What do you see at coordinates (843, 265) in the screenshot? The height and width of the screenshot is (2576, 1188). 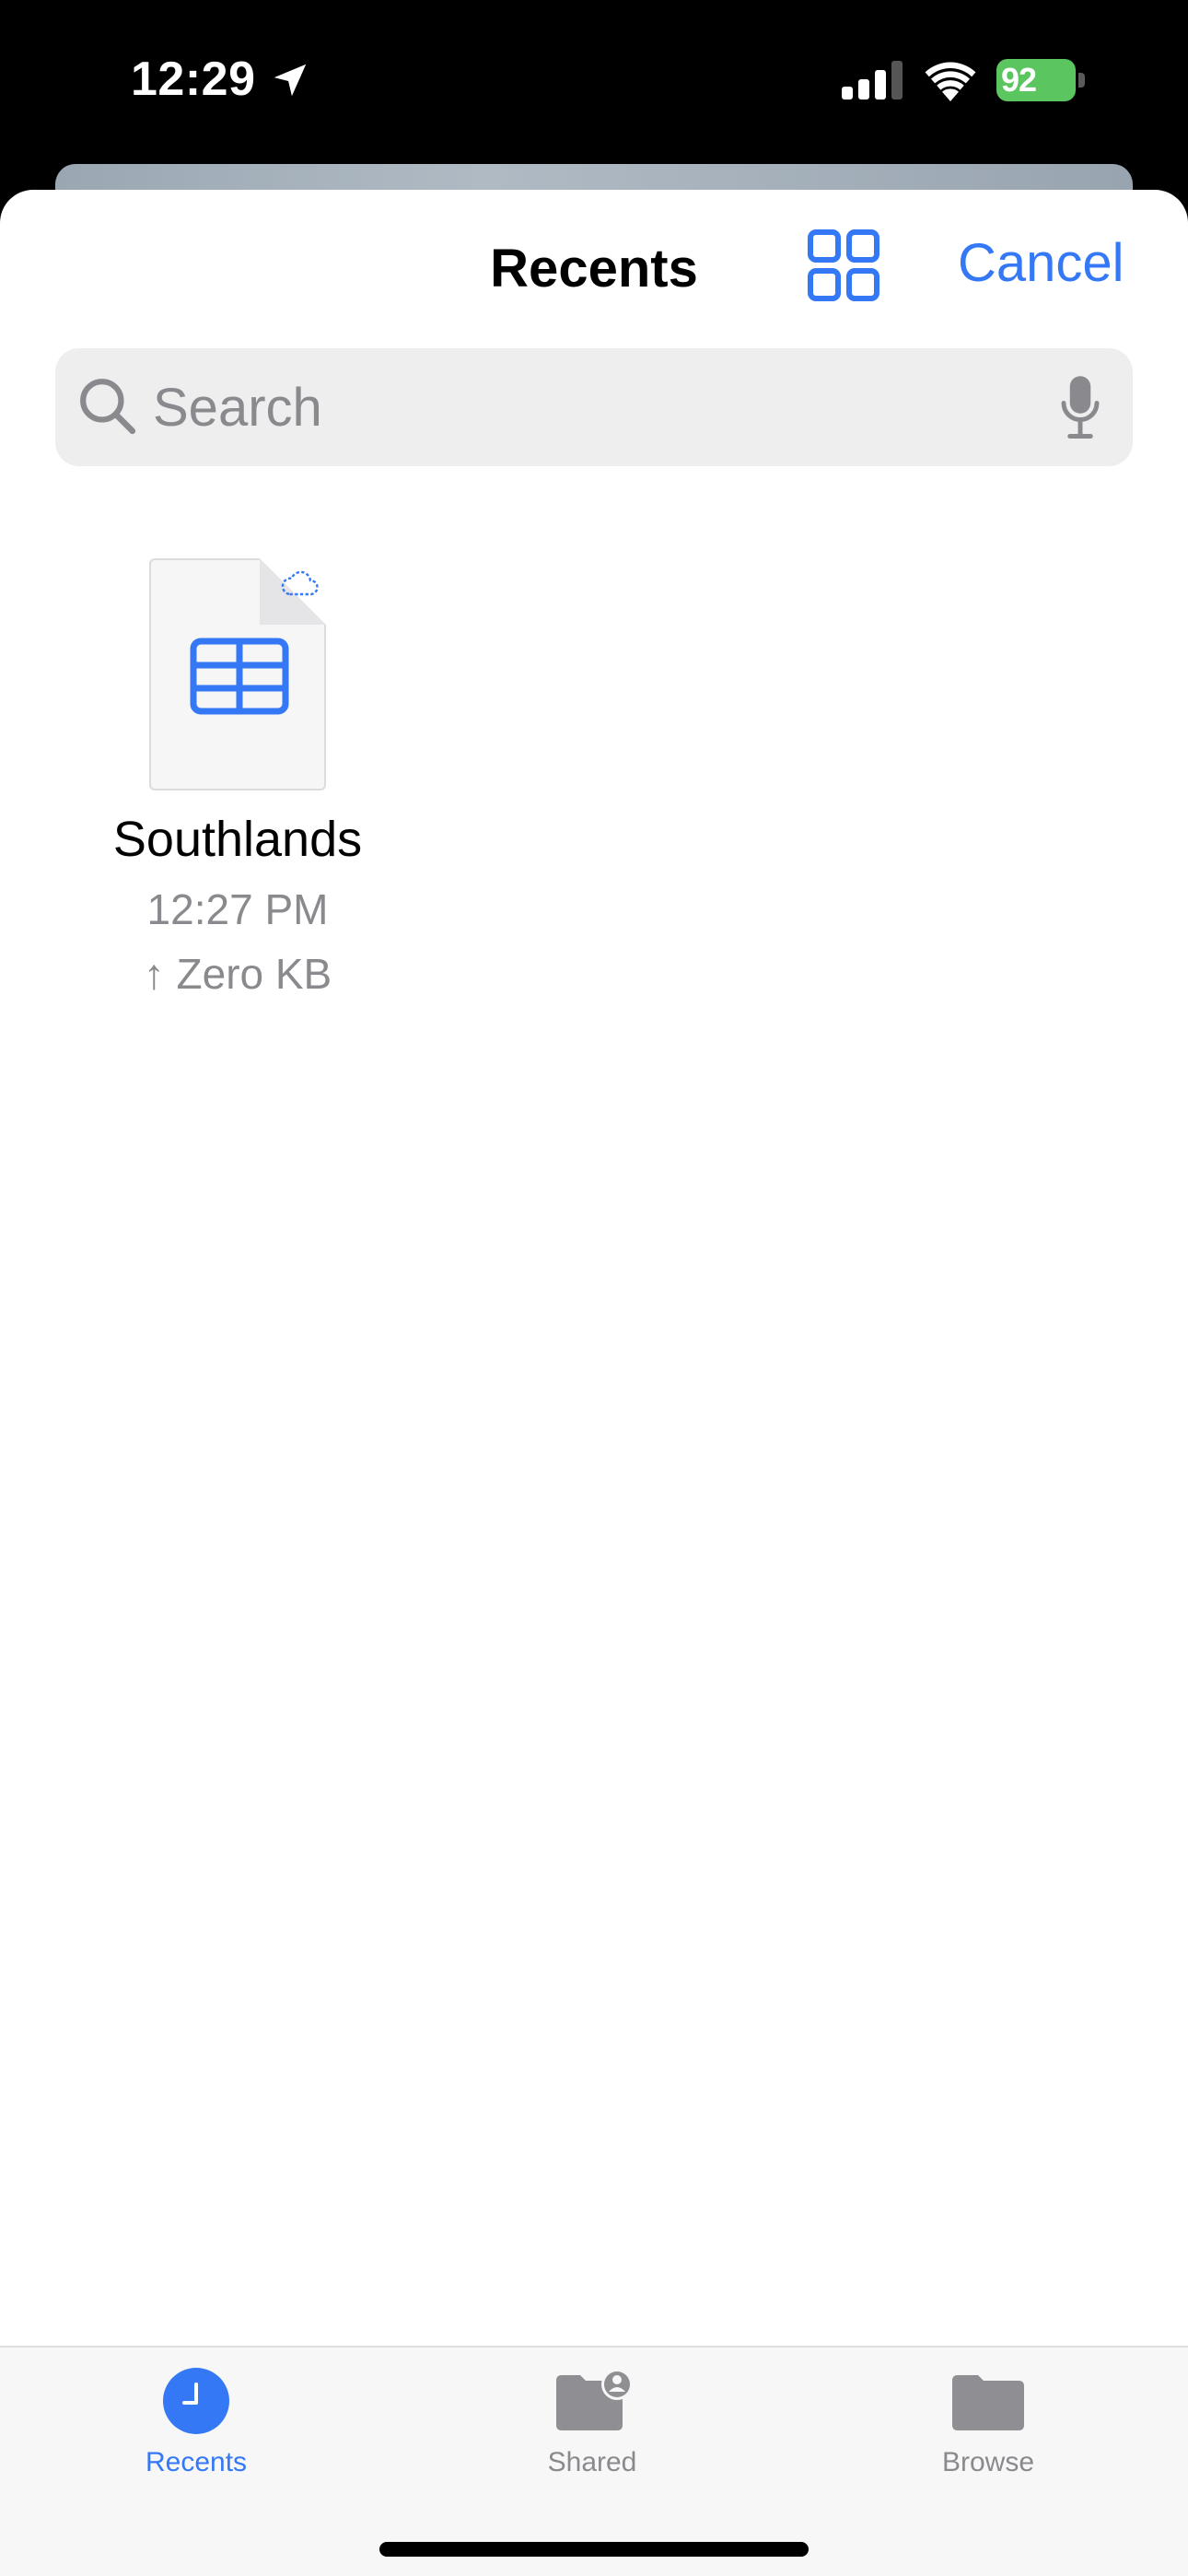 I see `grid-view-icon` at bounding box center [843, 265].